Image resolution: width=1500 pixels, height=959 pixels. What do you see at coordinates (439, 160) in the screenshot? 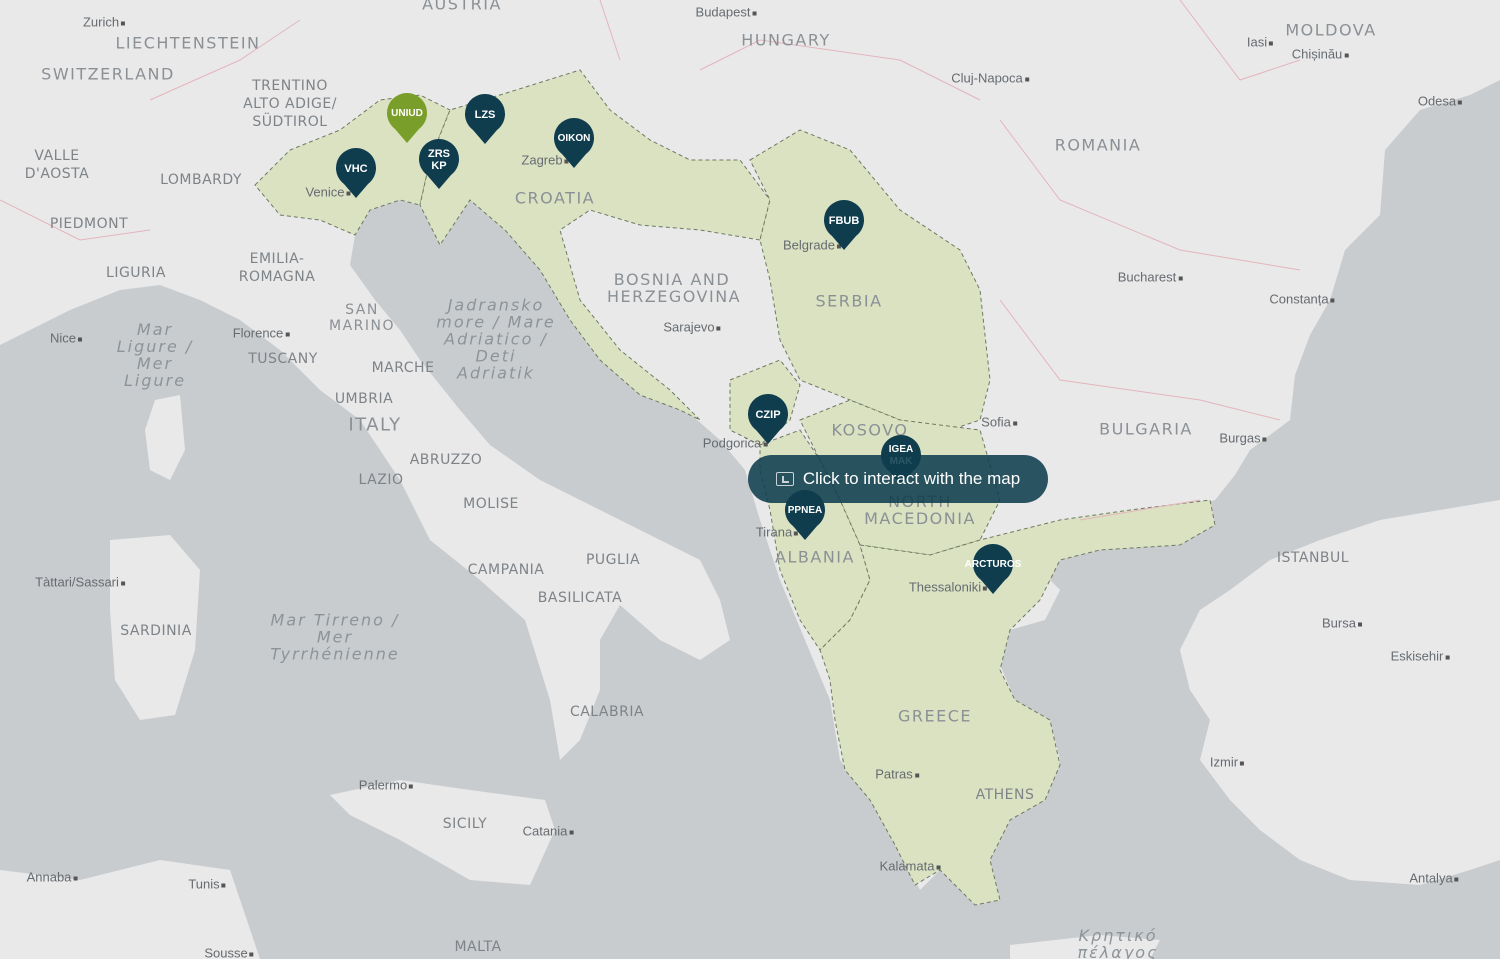
I see `marker-label: ZRS KP` at bounding box center [439, 160].